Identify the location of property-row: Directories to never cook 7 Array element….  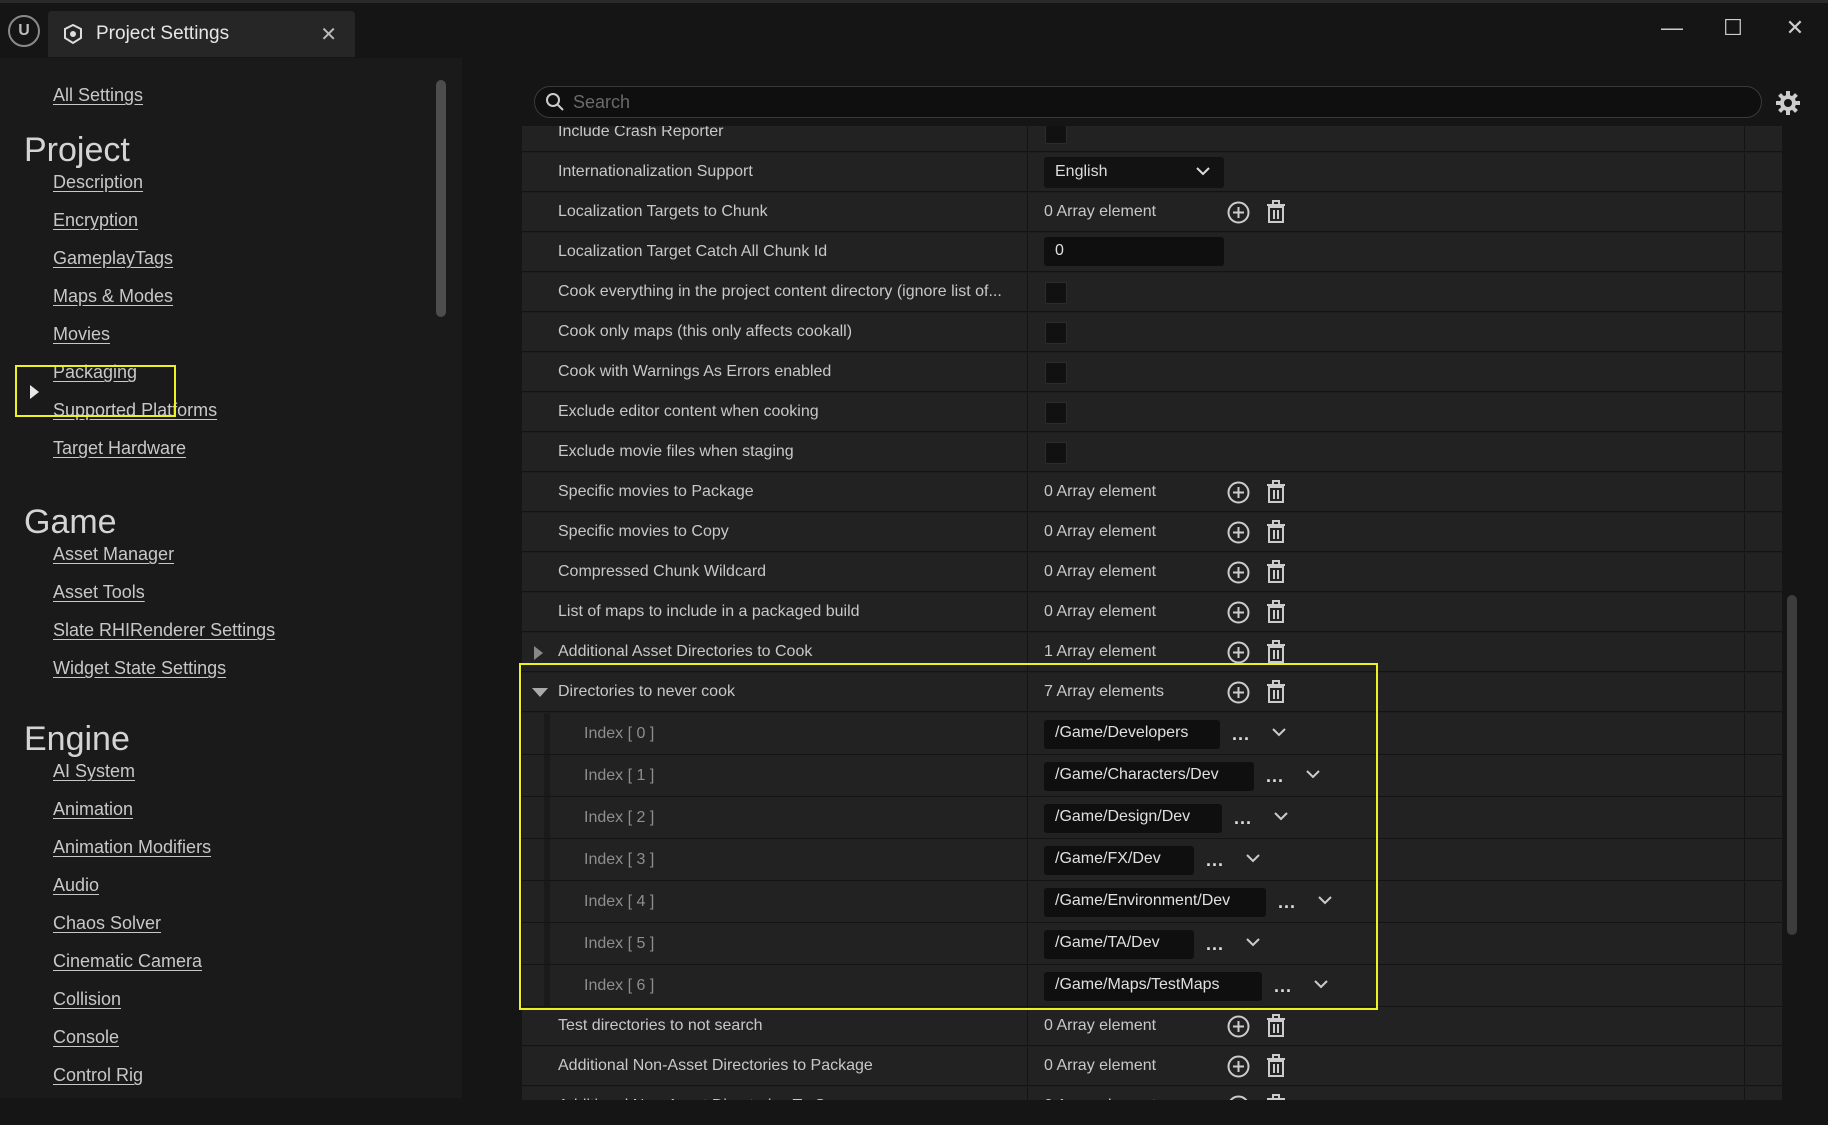
(1152, 692).